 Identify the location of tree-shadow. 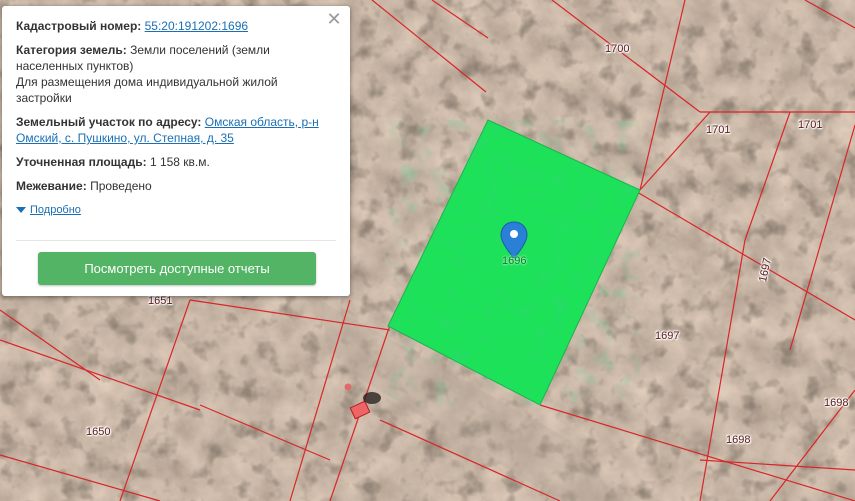
(372, 398).